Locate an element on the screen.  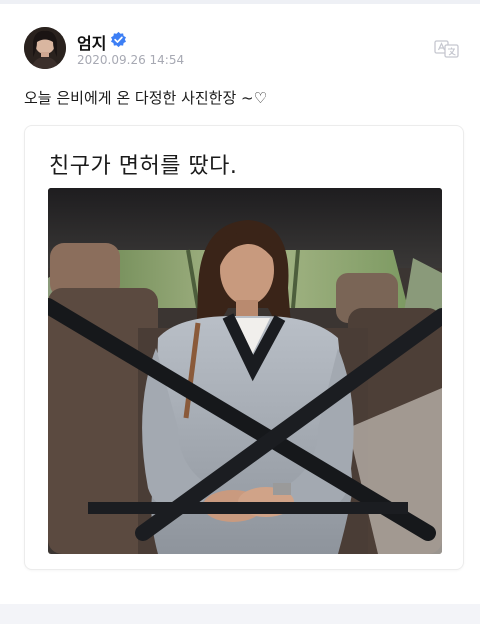
translate-icon is located at coordinates (447, 49).